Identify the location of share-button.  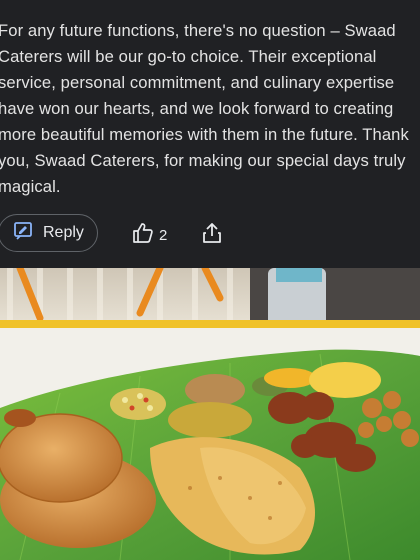
(212, 235).